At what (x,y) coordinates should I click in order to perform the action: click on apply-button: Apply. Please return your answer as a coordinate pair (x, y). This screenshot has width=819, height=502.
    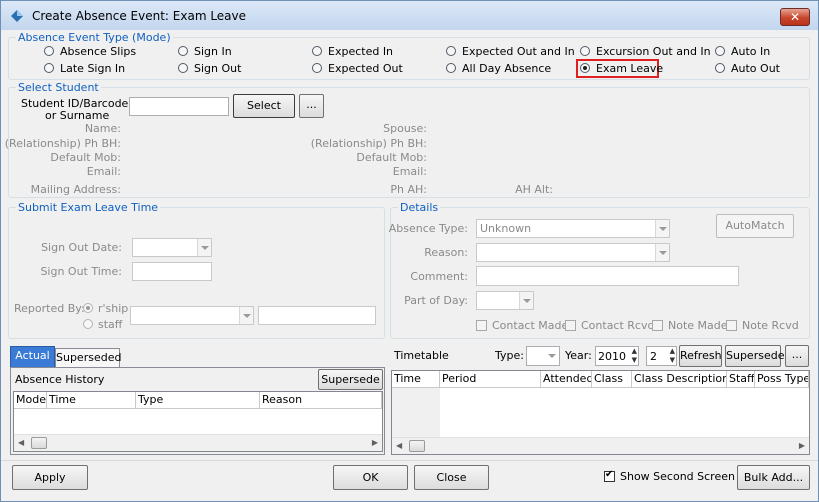
    Looking at the image, I should click on (50, 477).